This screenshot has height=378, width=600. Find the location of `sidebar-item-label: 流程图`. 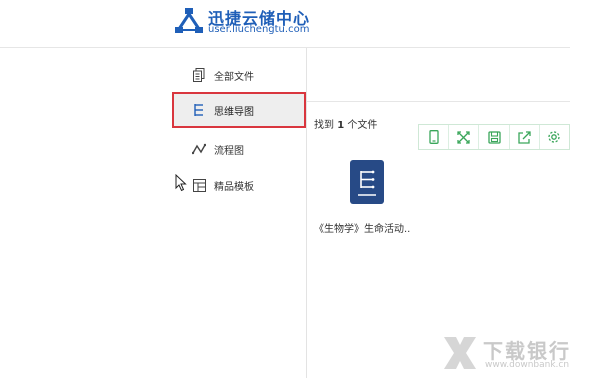

sidebar-item-label: 流程图 is located at coordinates (229, 151).